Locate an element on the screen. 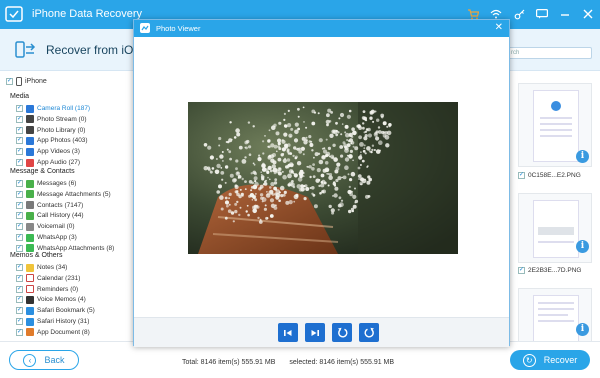  sidebar-item: ✓ Call History (44) is located at coordinates (50, 215).